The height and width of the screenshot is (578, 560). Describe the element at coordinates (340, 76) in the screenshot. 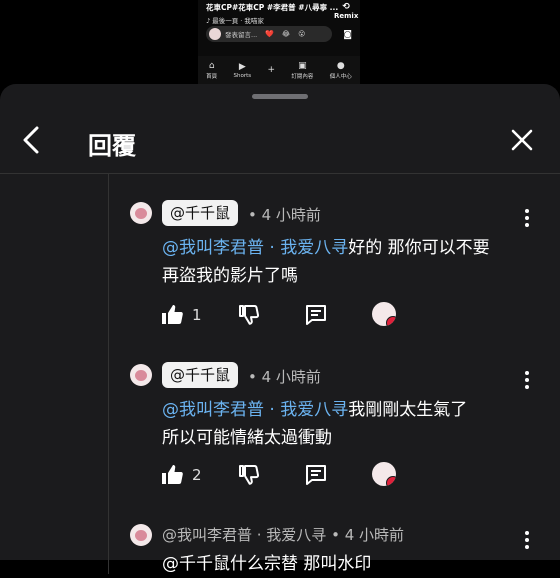

I see `nav-profile-label: 個人中心` at that location.